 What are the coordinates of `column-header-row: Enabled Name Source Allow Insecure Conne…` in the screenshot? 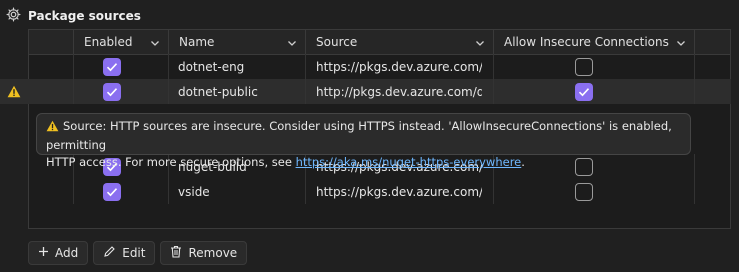 It's located at (379, 42).